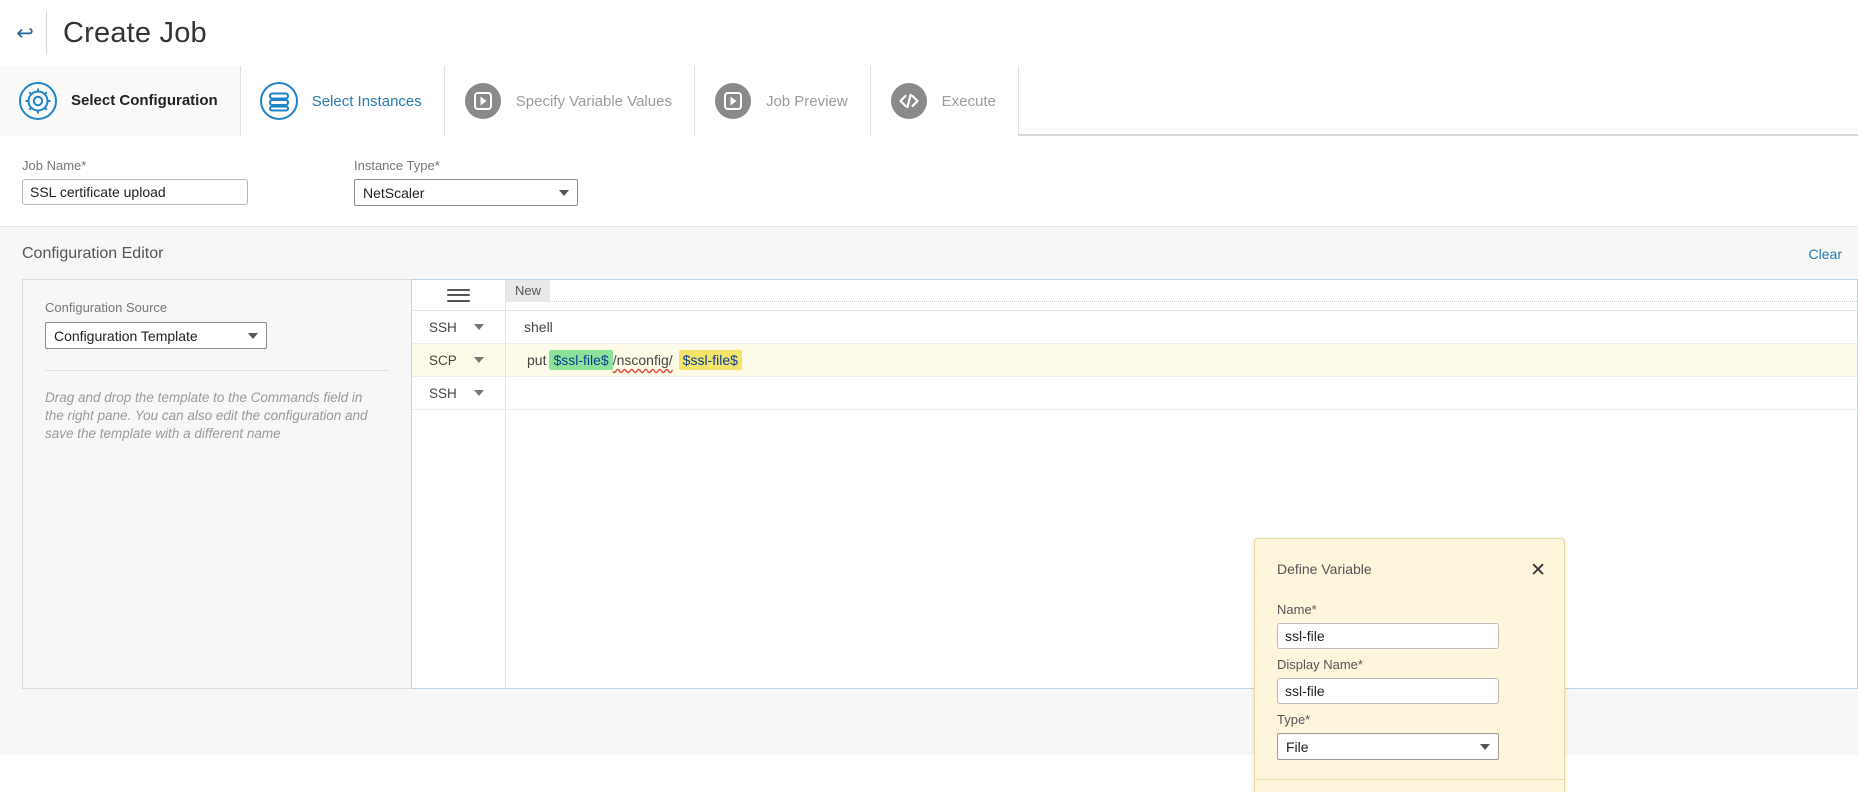 This screenshot has height=792, width=1858. I want to click on server-stack-circle-icon, so click(279, 101).